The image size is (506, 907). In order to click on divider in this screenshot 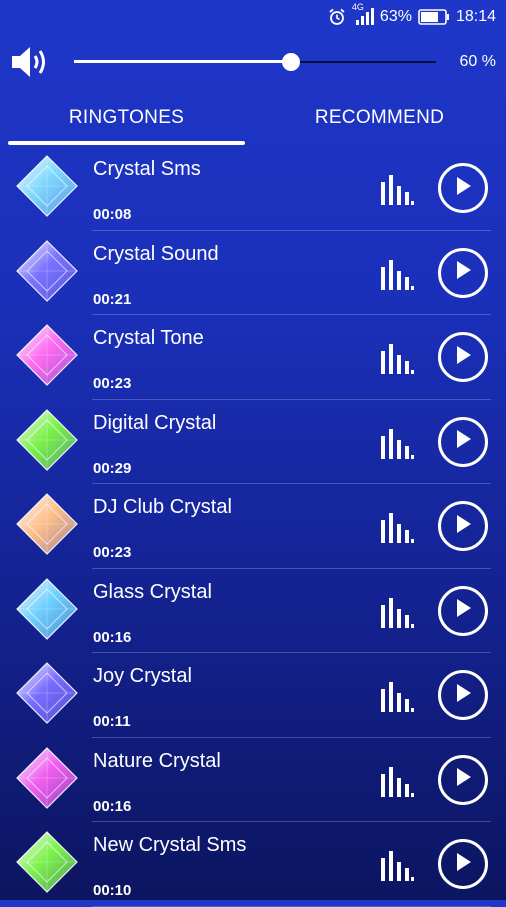, I will do `click(291, 906)`.